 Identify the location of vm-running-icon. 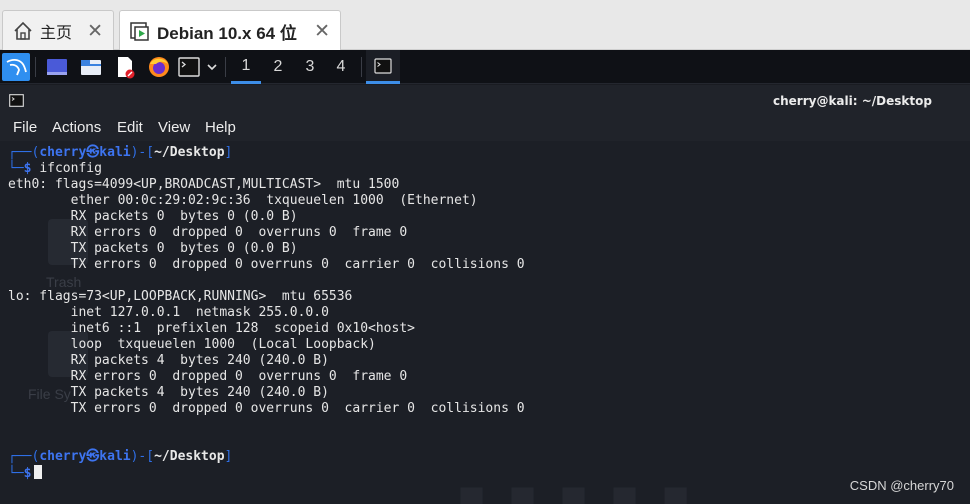
(139, 31).